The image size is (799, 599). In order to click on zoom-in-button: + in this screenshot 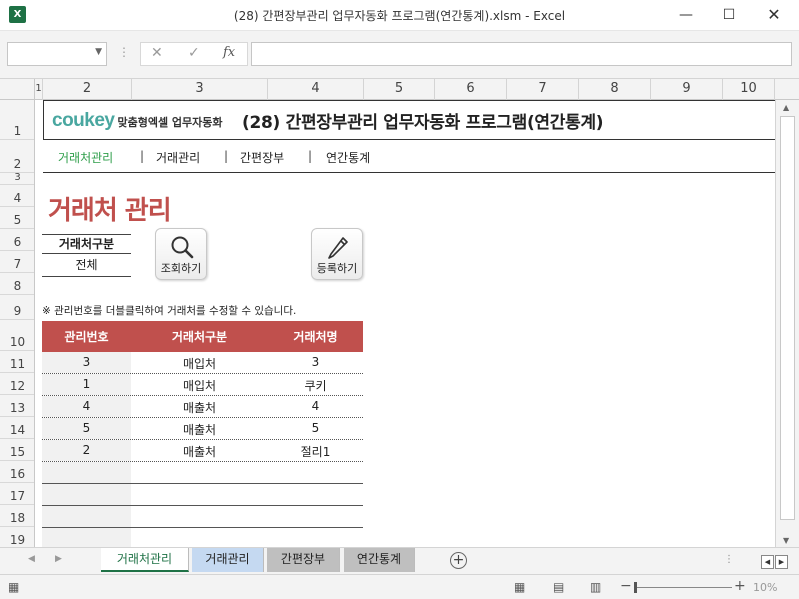, I will do `click(740, 586)`.